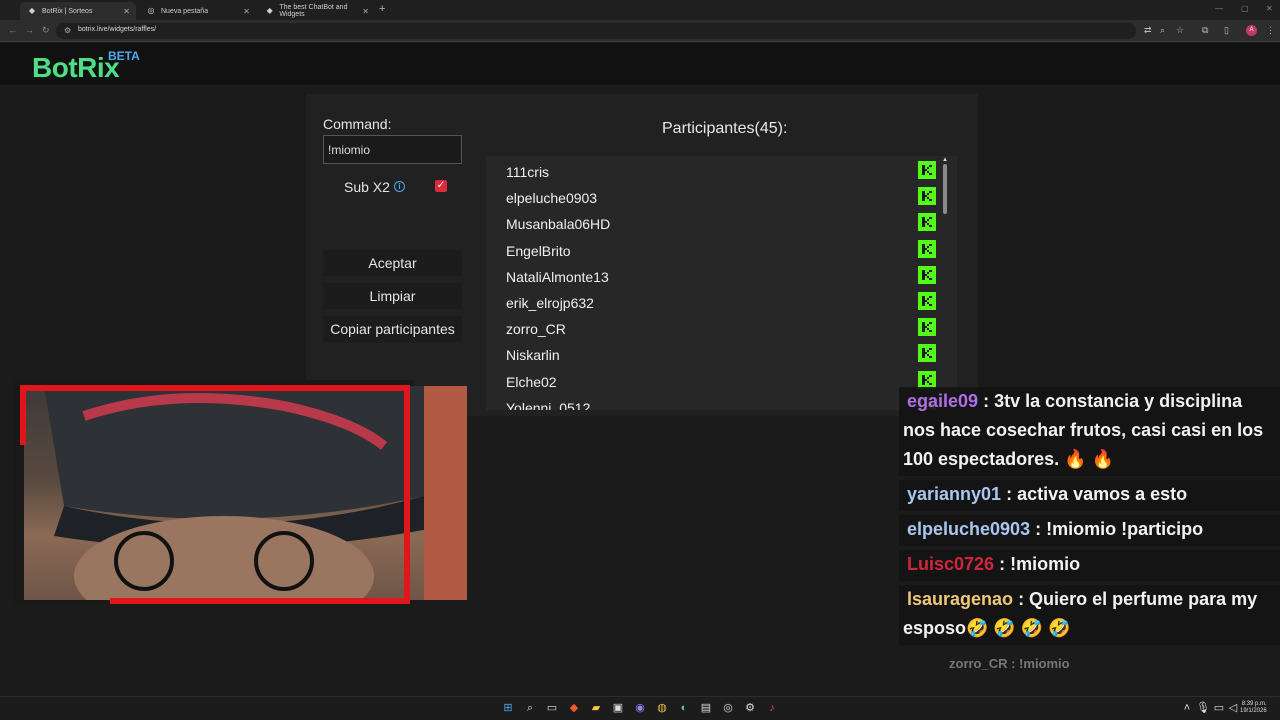 This screenshot has width=1280, height=720. What do you see at coordinates (531, 381) in the screenshot?
I see `participant-name: Elche02` at bounding box center [531, 381].